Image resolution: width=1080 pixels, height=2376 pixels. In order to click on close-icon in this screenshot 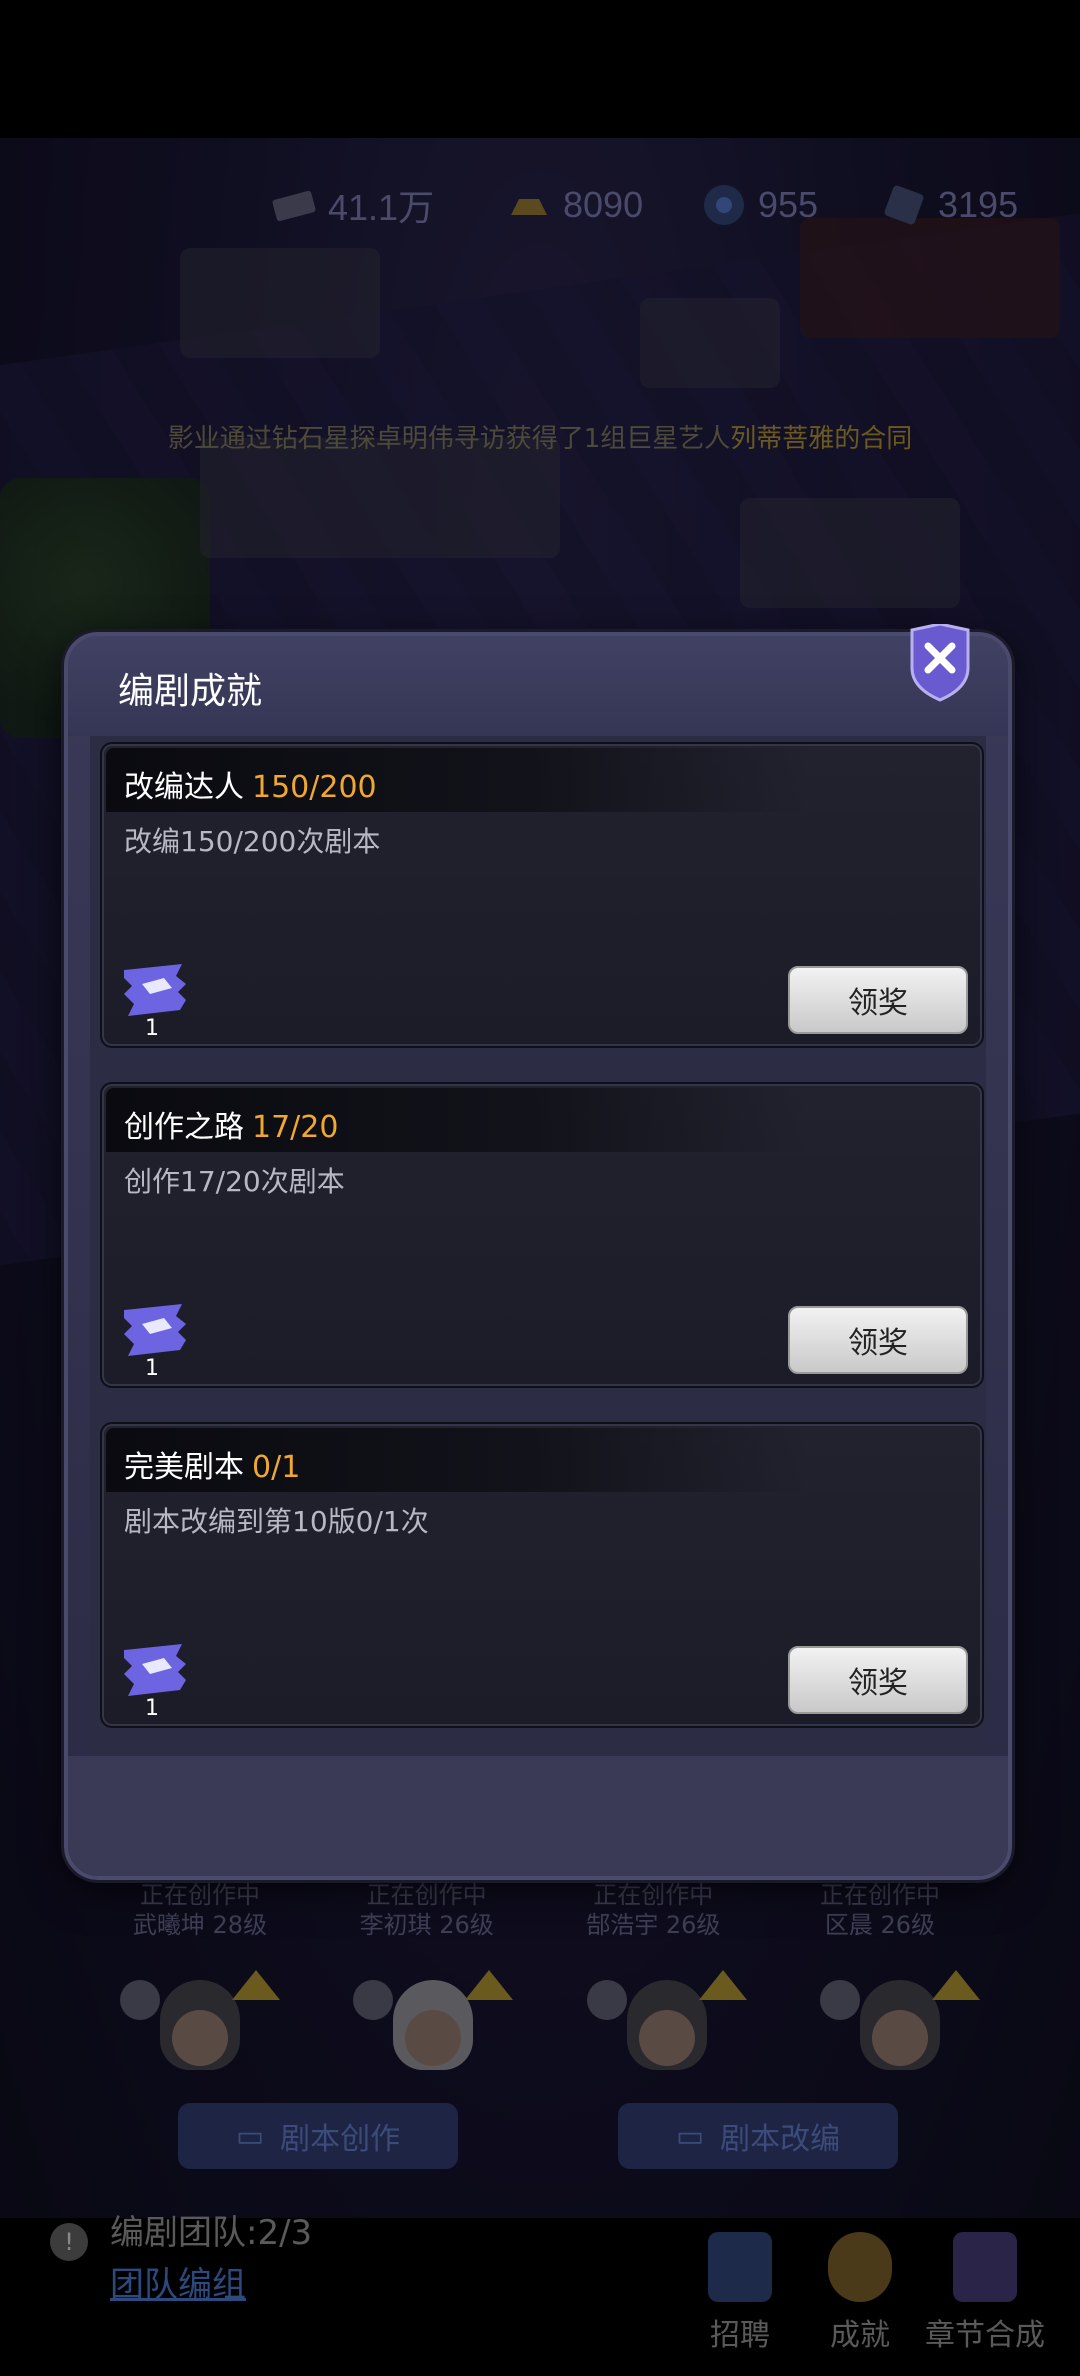, I will do `click(940, 662)`.